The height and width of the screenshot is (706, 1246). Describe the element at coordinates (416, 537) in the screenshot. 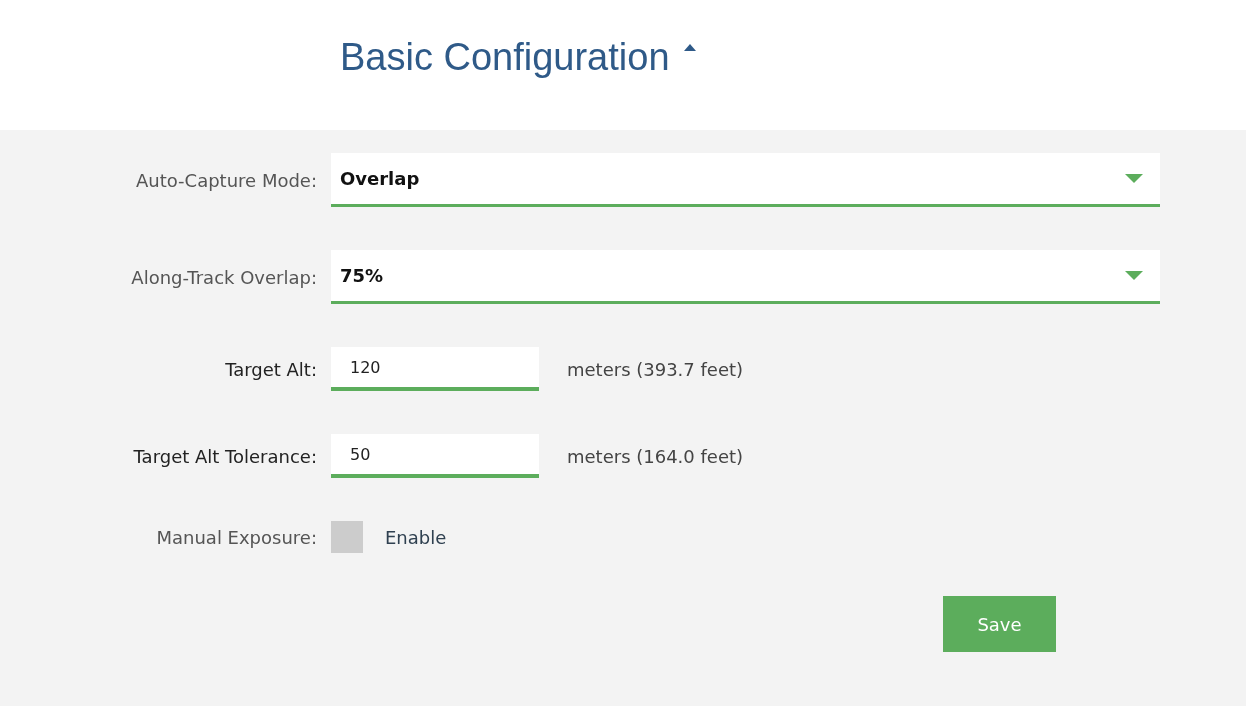

I see `checkbox-label: Enable` at that location.